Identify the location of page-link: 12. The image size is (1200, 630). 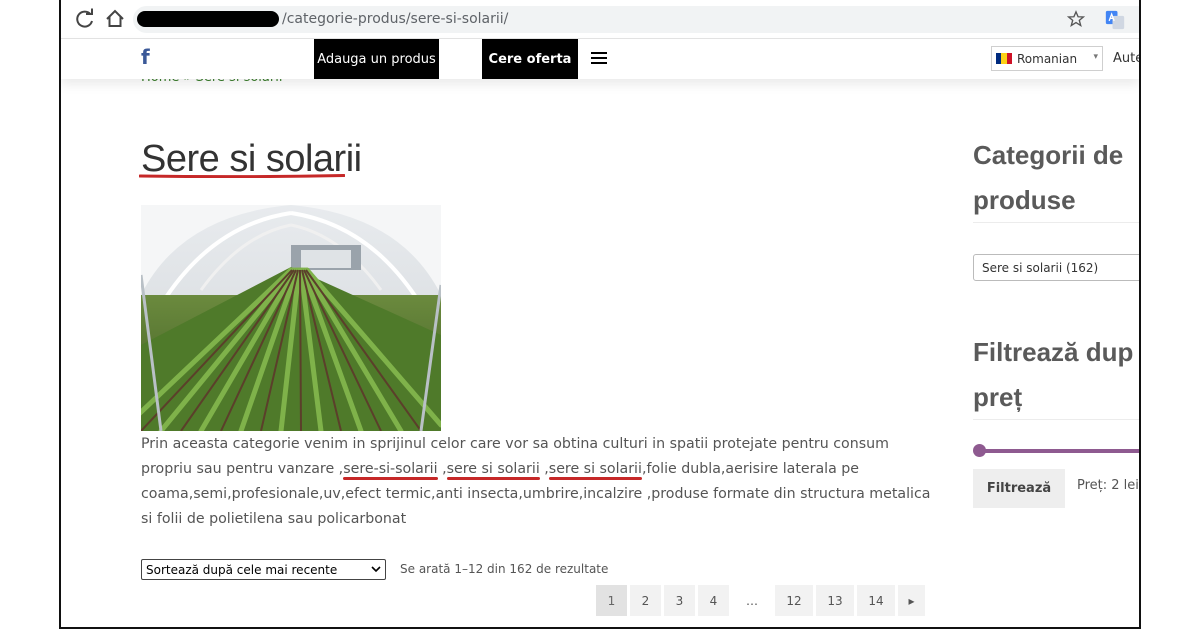
(794, 600).